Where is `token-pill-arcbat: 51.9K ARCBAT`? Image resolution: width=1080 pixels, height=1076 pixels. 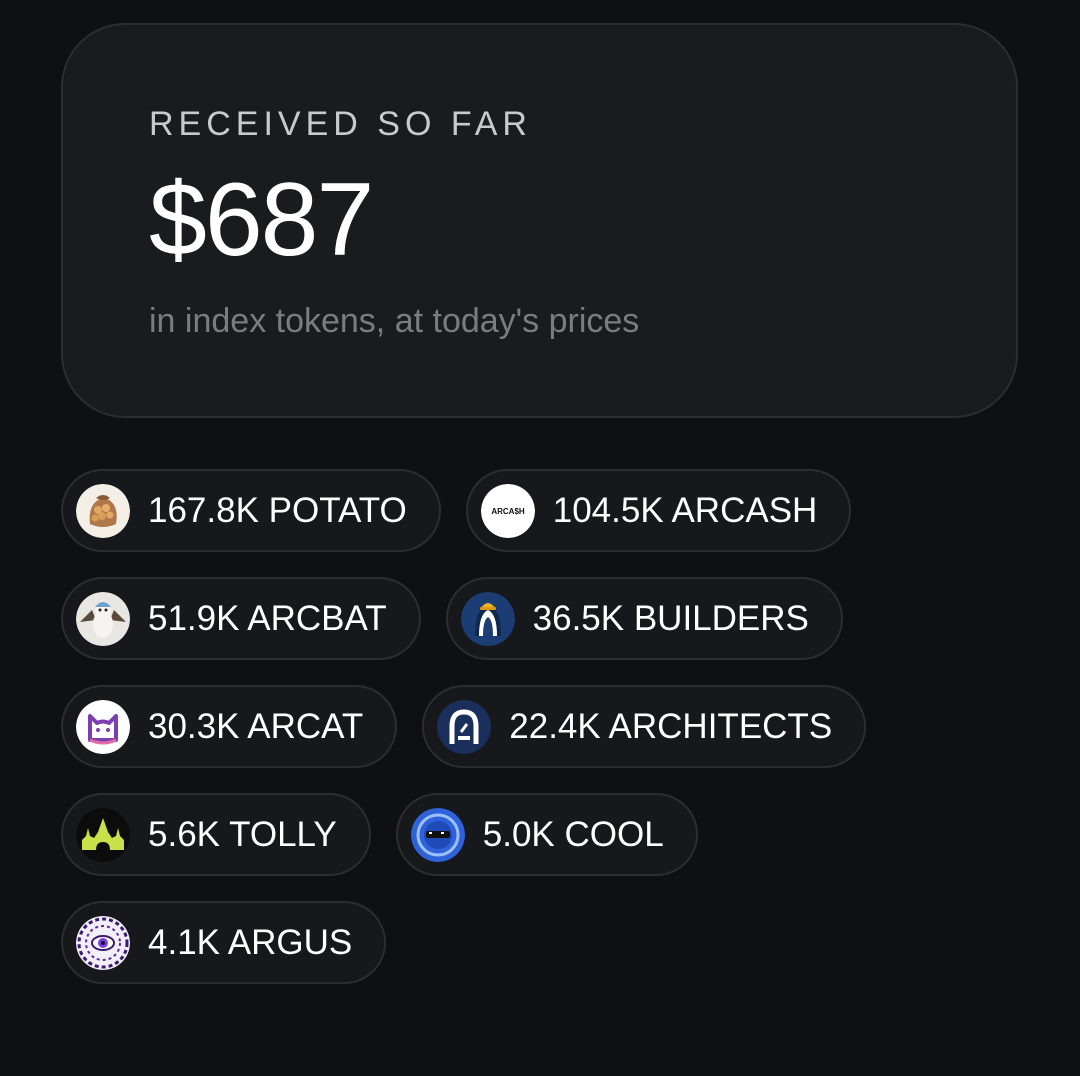
token-pill-arcbat: 51.9K ARCBAT is located at coordinates (241, 618).